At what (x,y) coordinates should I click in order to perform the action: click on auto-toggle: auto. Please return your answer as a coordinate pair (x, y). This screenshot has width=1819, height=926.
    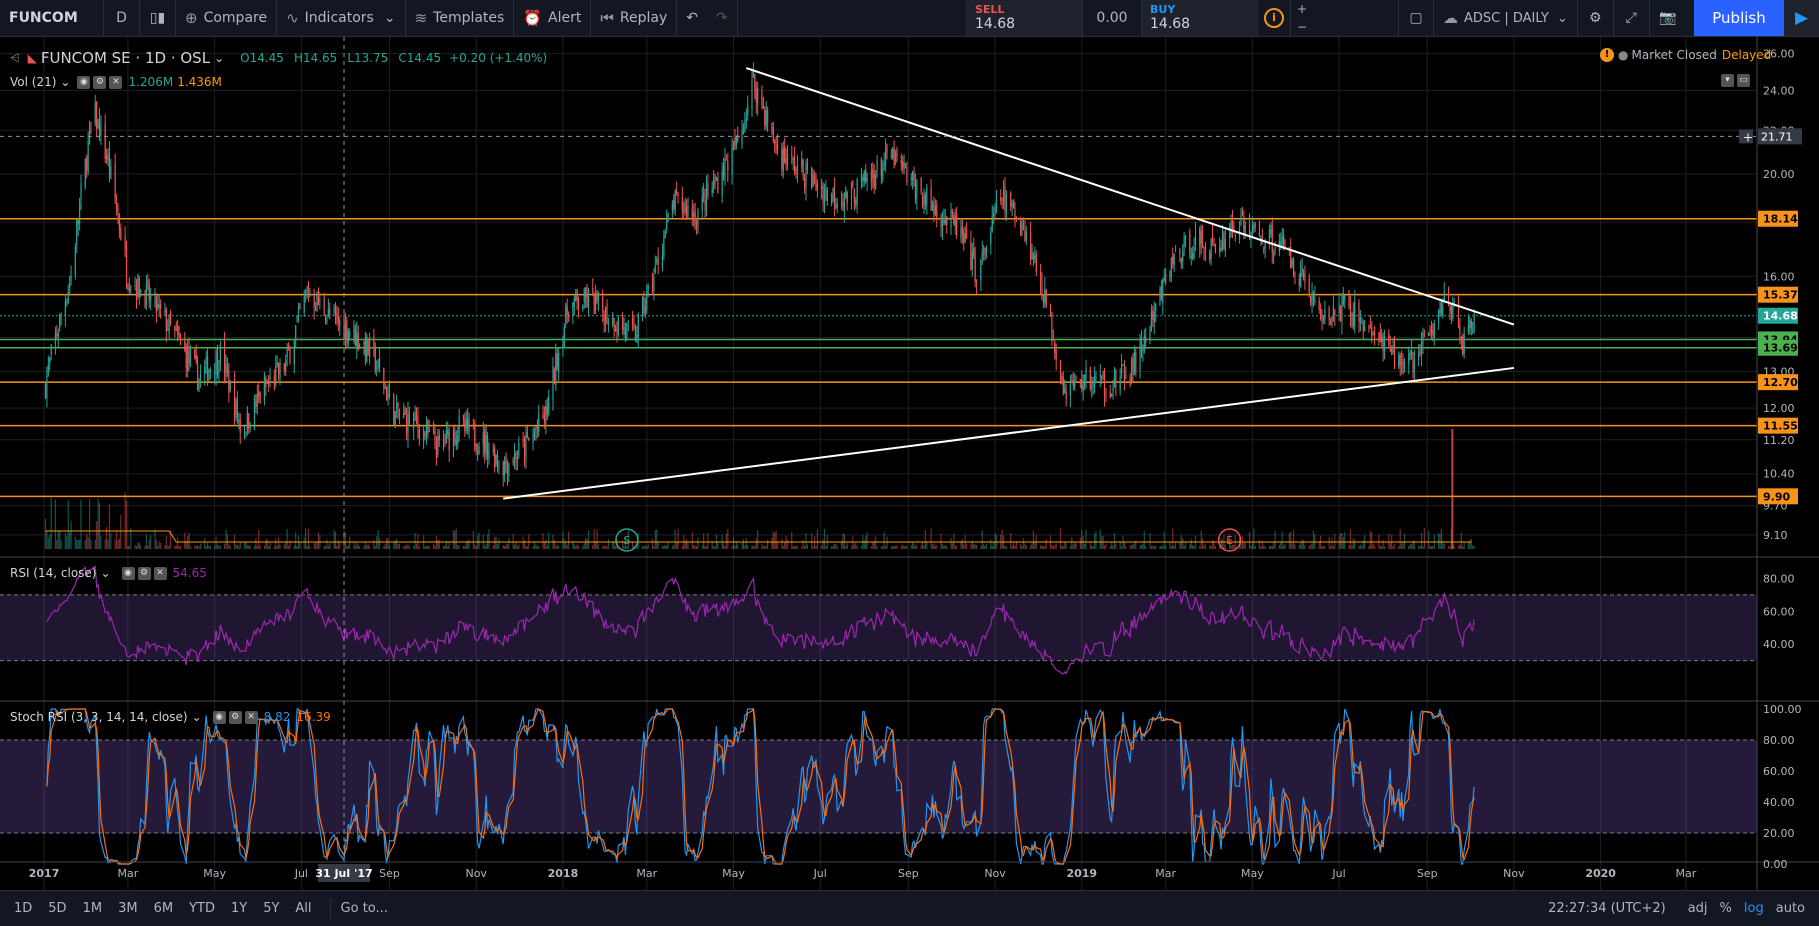
    Looking at the image, I should click on (1790, 908).